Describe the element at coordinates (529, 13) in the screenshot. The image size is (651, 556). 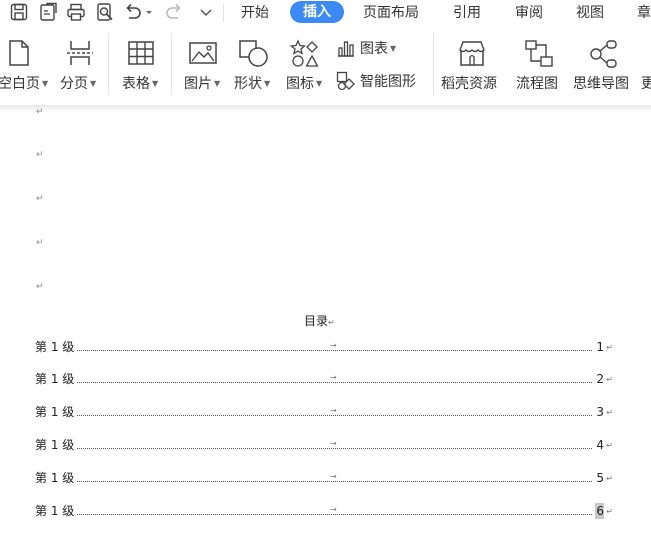
I see `tab-review: 审阅` at that location.